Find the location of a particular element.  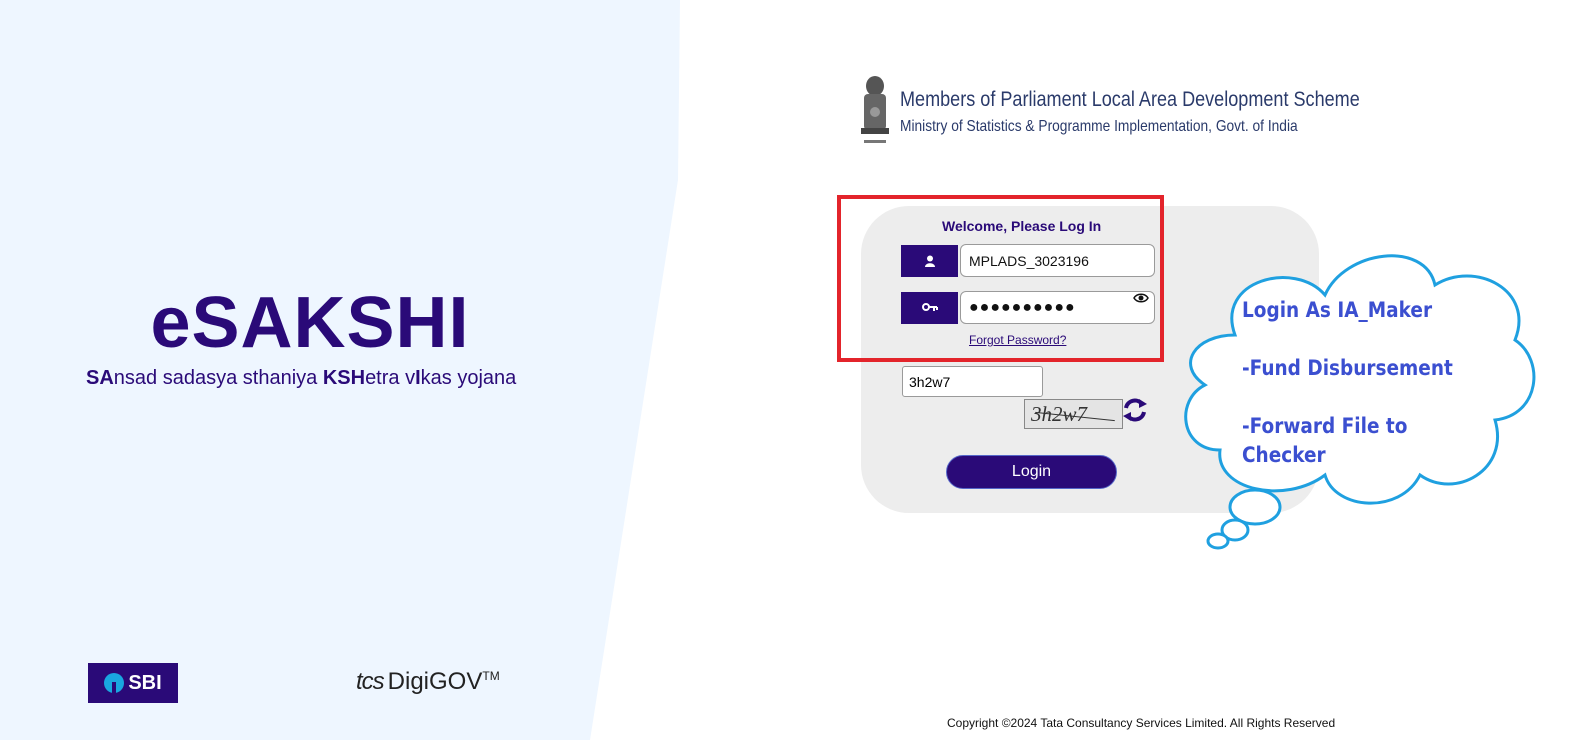

annotation-line: -Fund Disbursement is located at coordinates (1347, 368).